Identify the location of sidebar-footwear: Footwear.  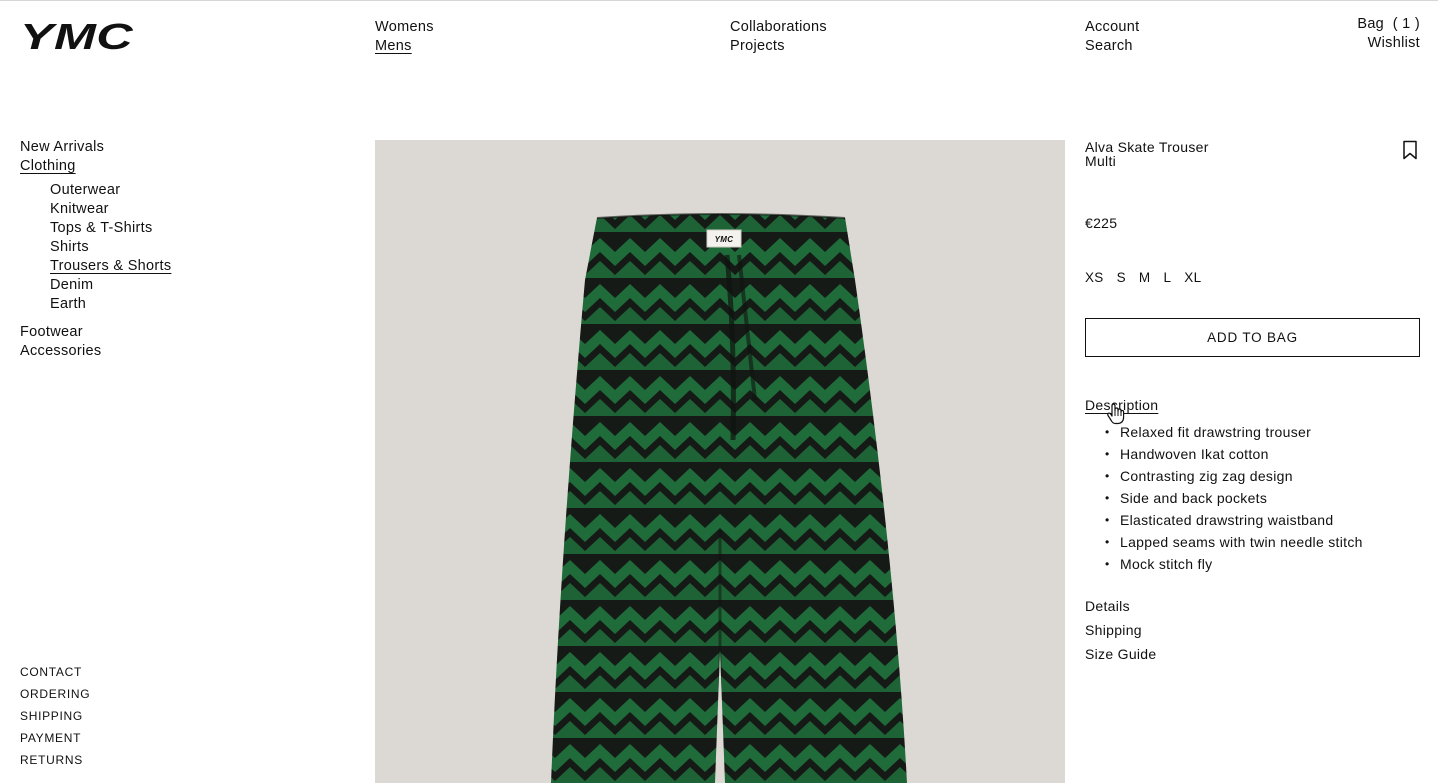
(51, 332).